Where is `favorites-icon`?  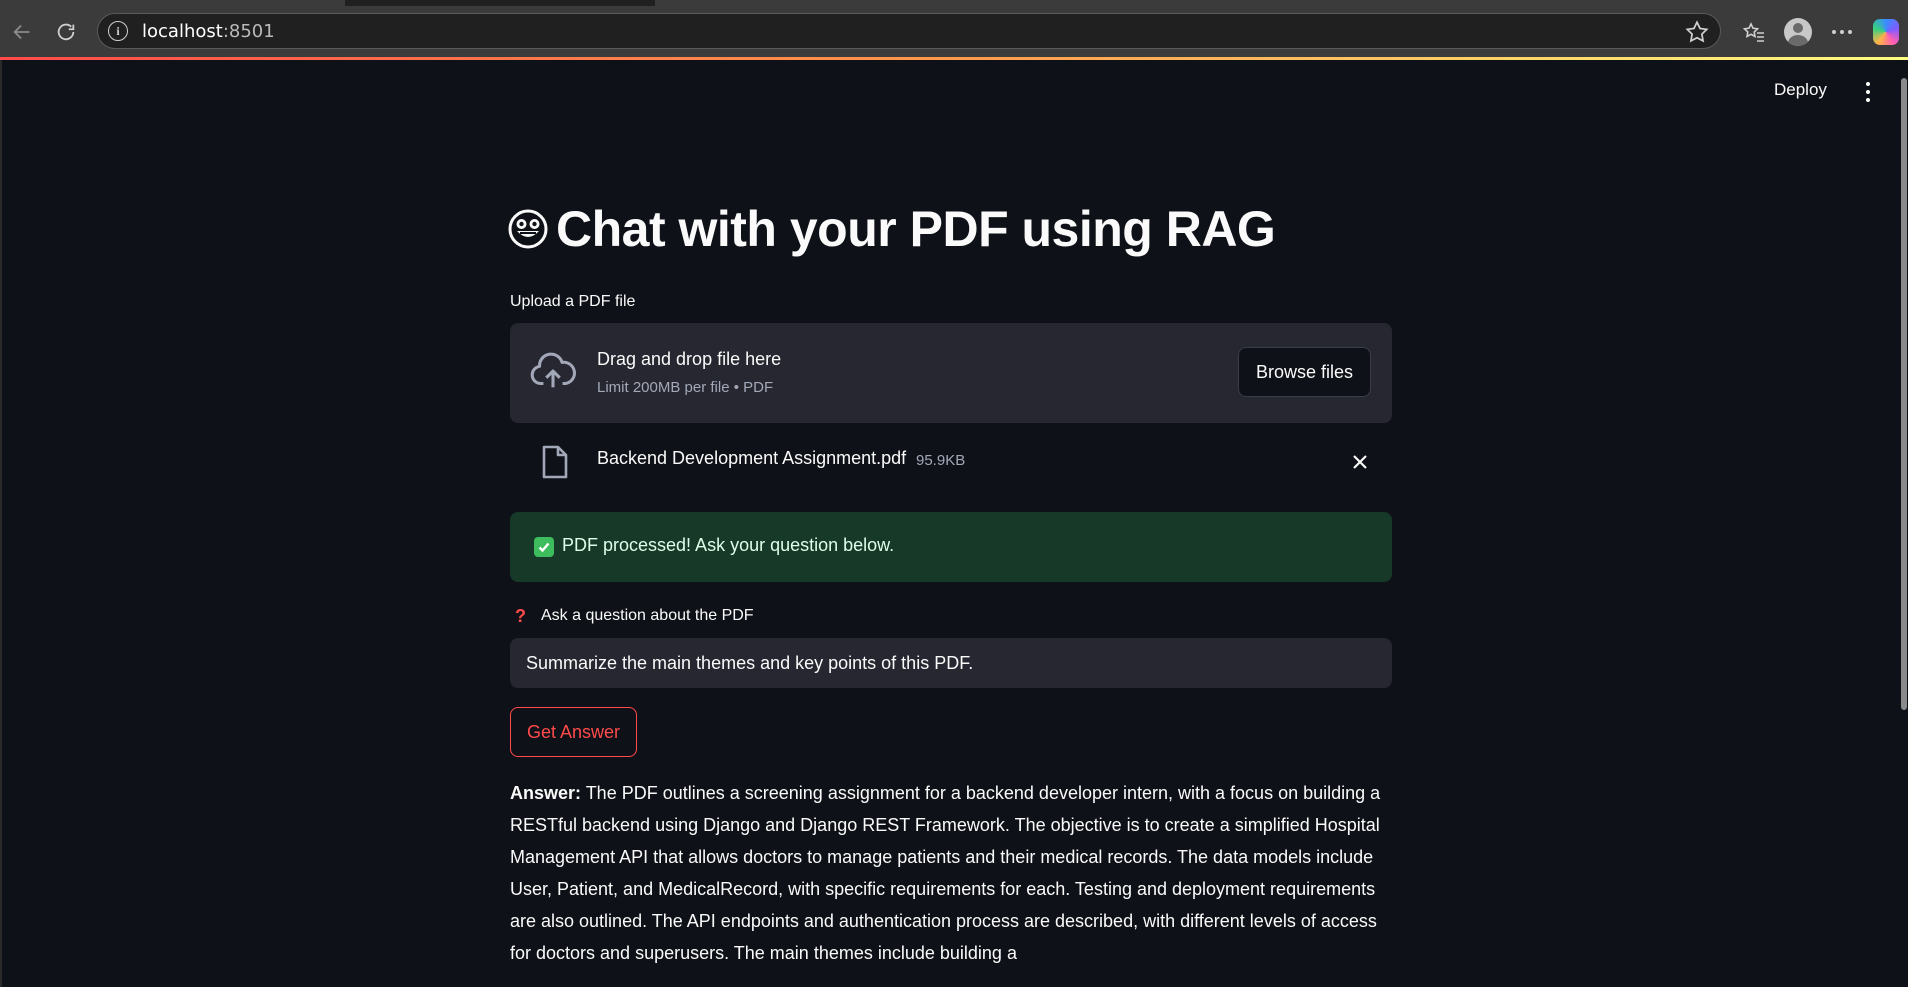
favorites-icon is located at coordinates (1754, 32).